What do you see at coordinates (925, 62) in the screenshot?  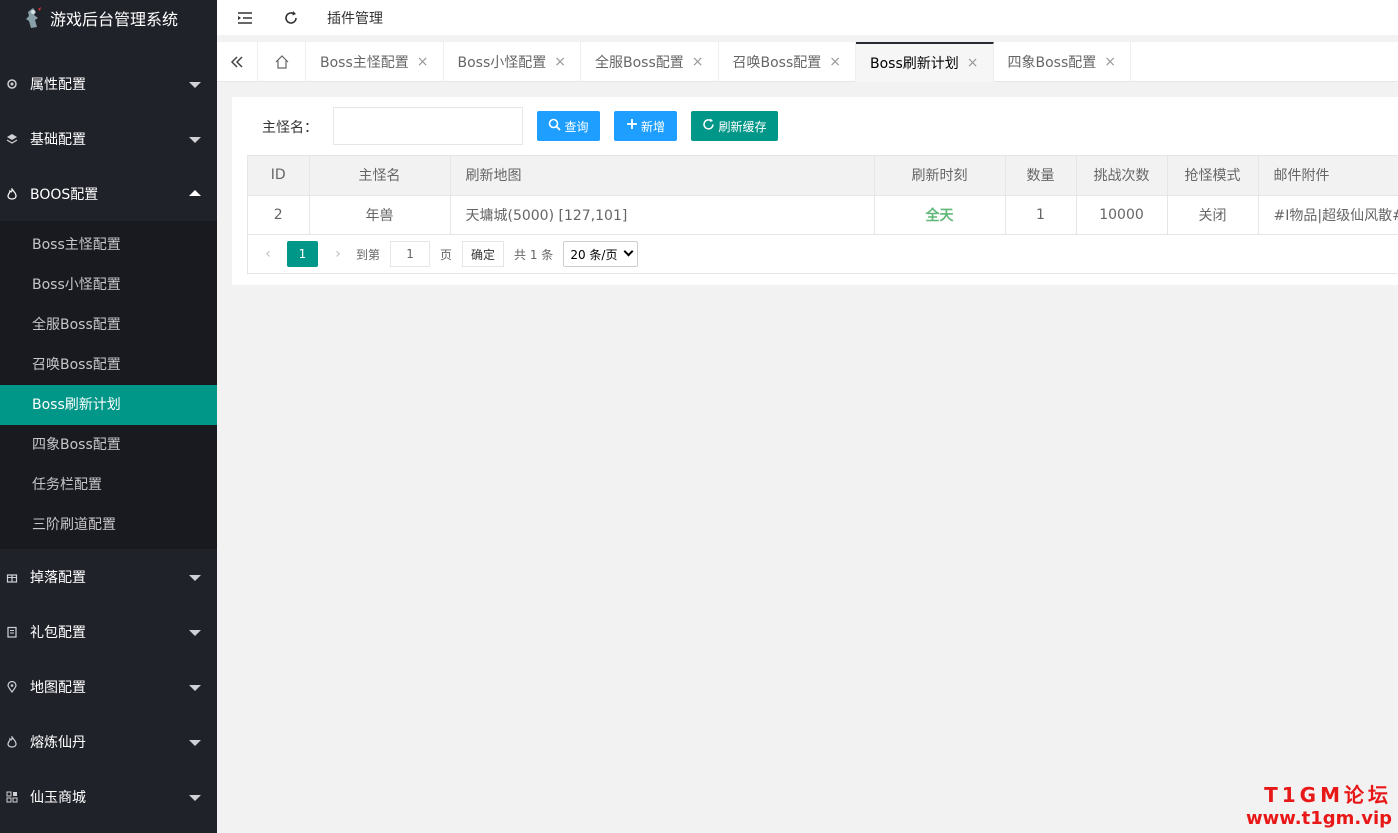 I see `tab-boss-refresh: Boss刷新计划 ×` at bounding box center [925, 62].